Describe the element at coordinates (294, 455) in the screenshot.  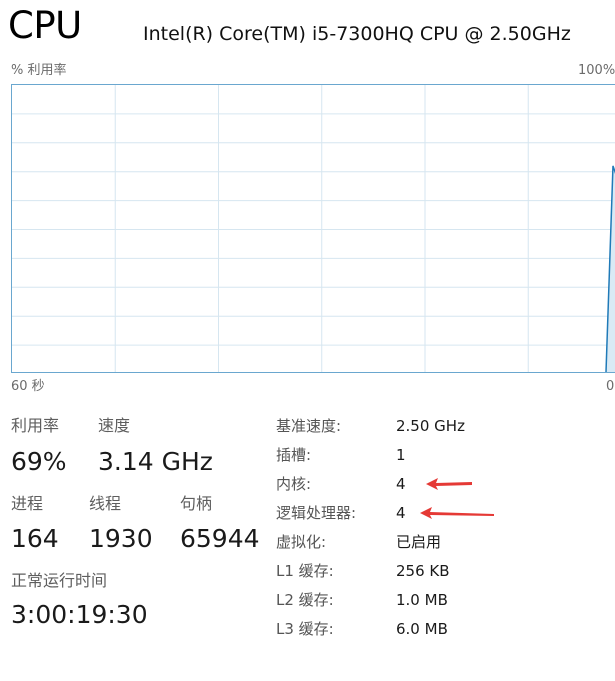
I see `sockets-label: 插槽:` at that location.